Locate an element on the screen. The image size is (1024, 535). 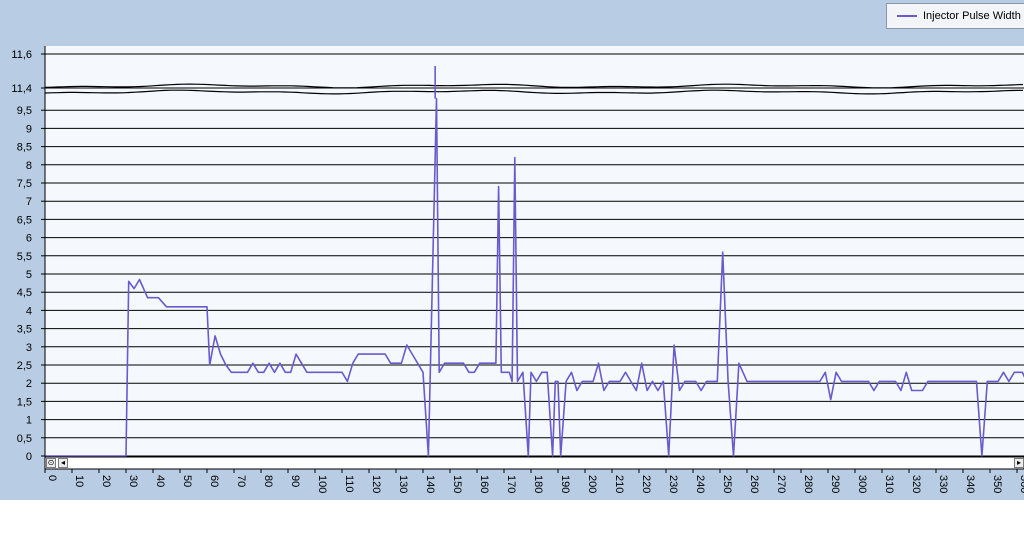
x-tick-label: 320 is located at coordinates (916, 484).